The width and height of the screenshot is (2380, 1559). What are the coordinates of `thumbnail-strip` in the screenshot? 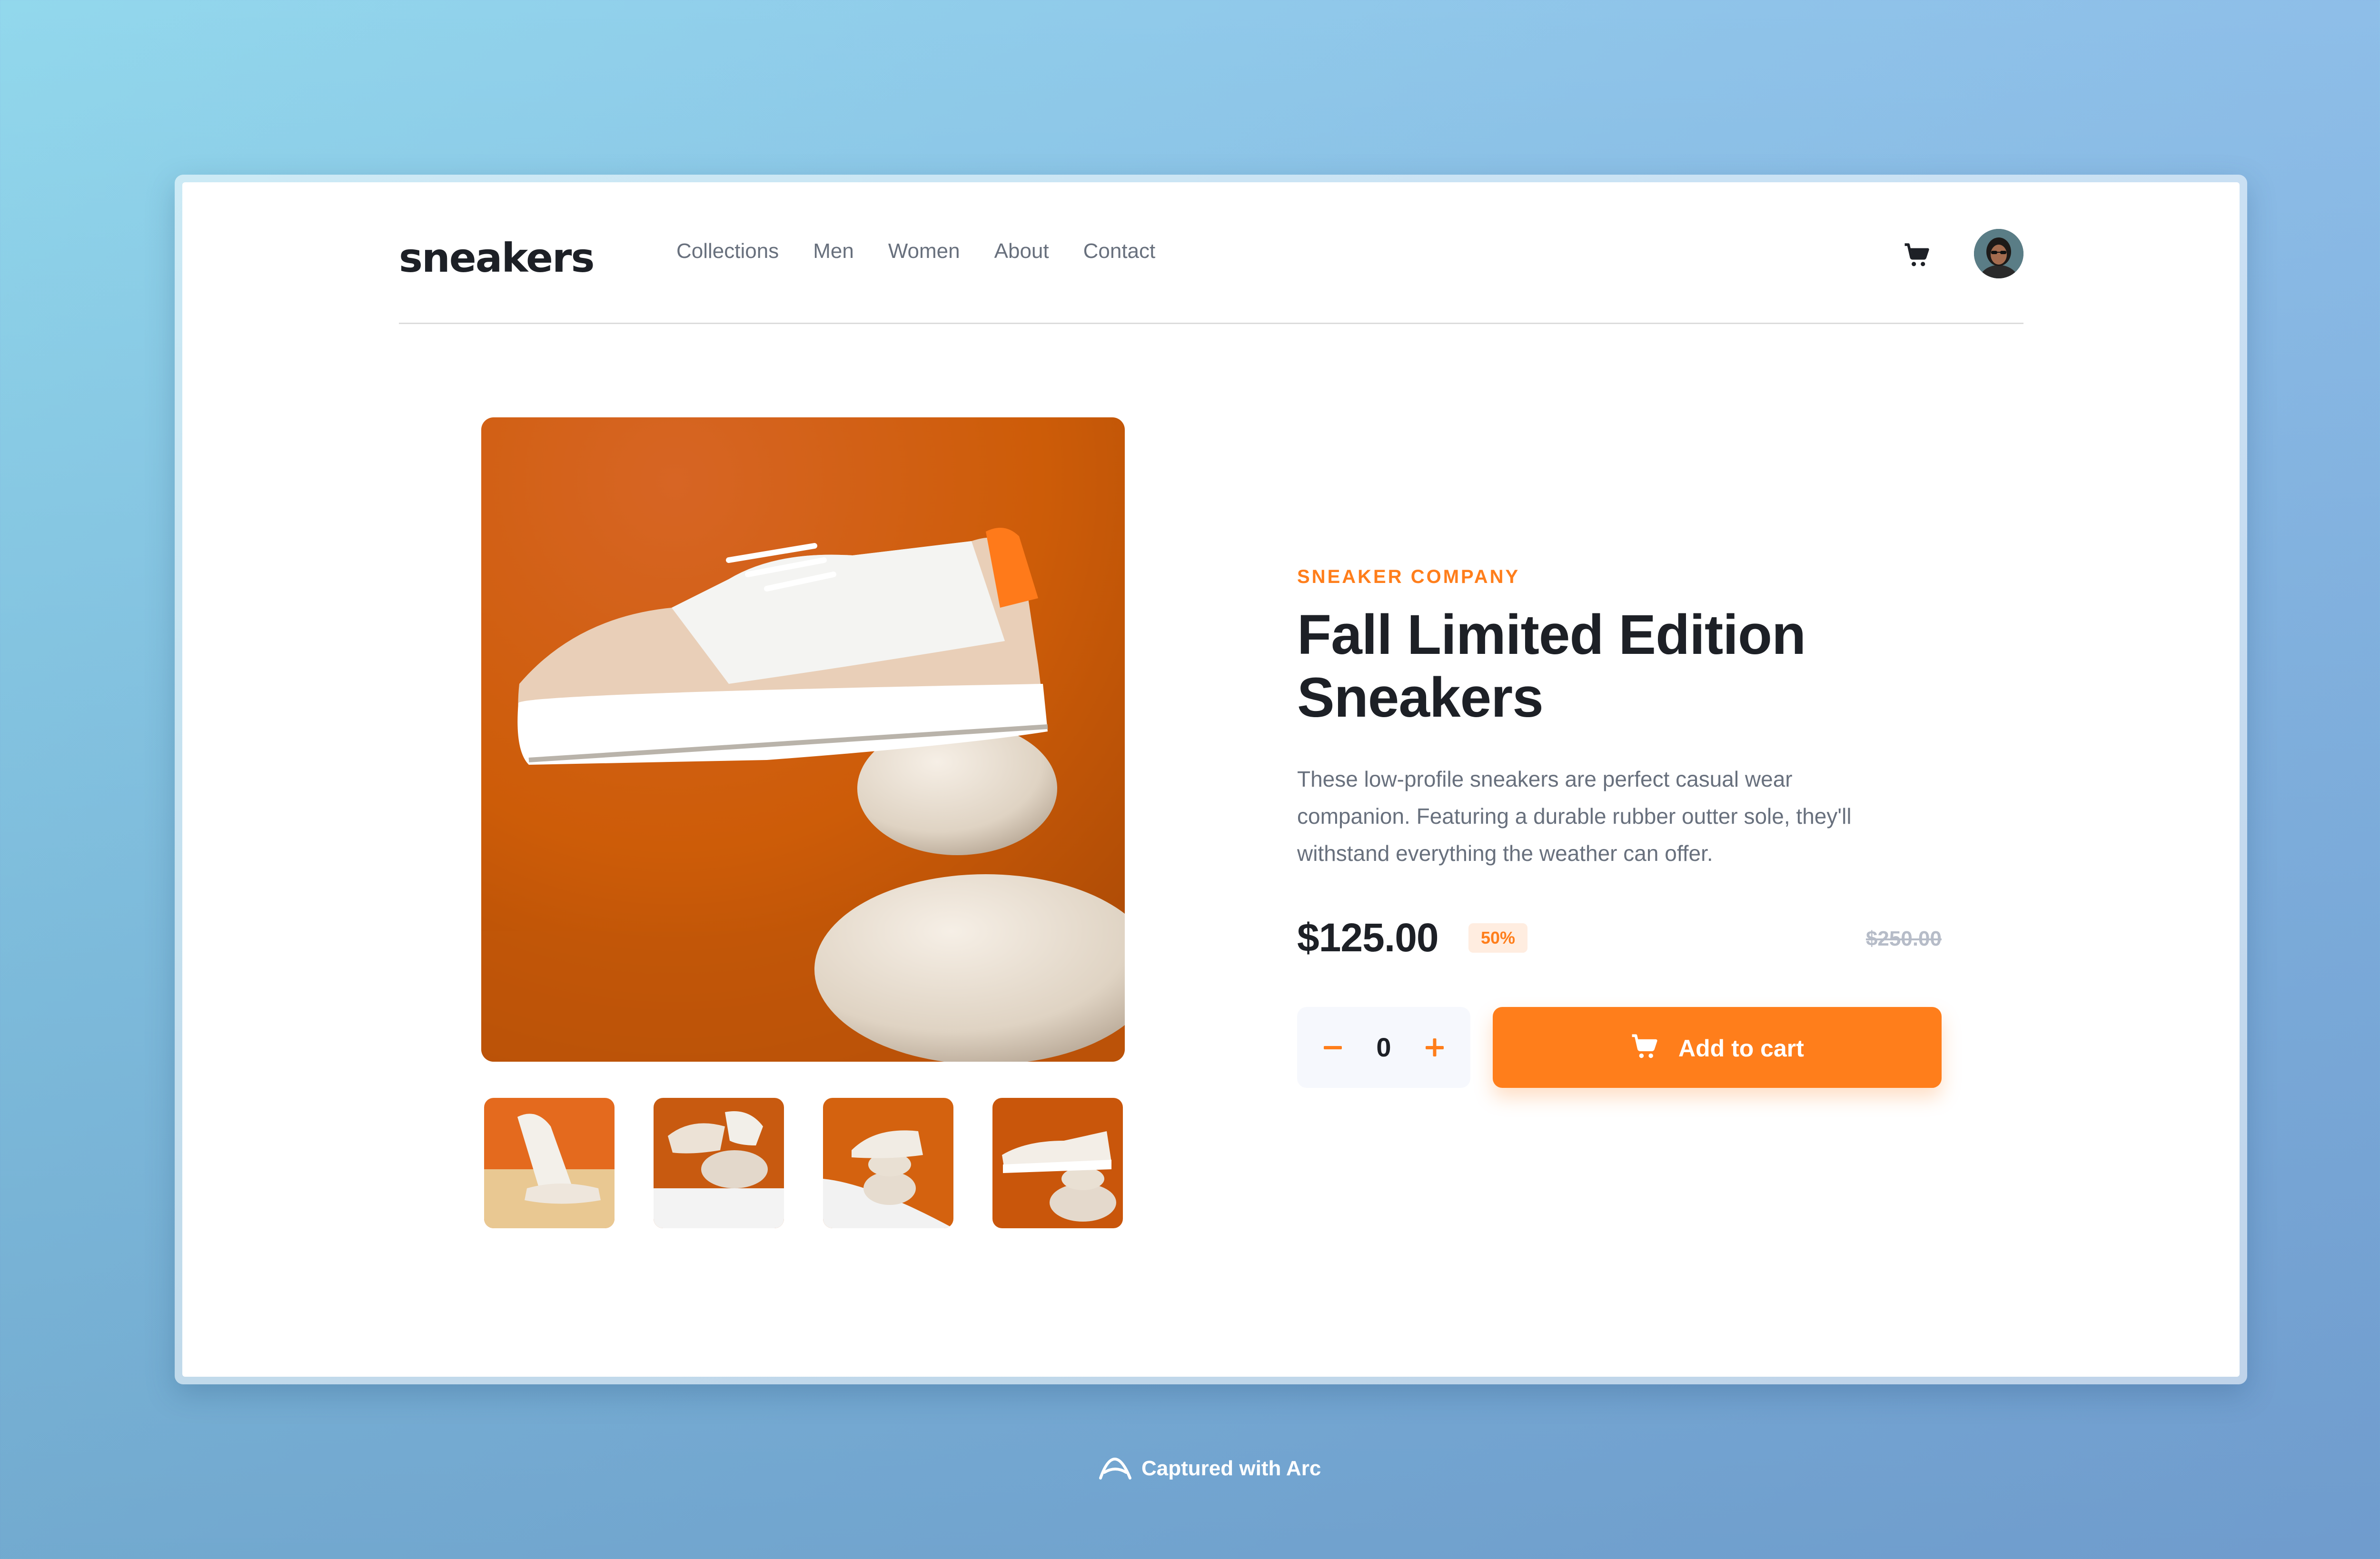 It's located at (804, 1163).